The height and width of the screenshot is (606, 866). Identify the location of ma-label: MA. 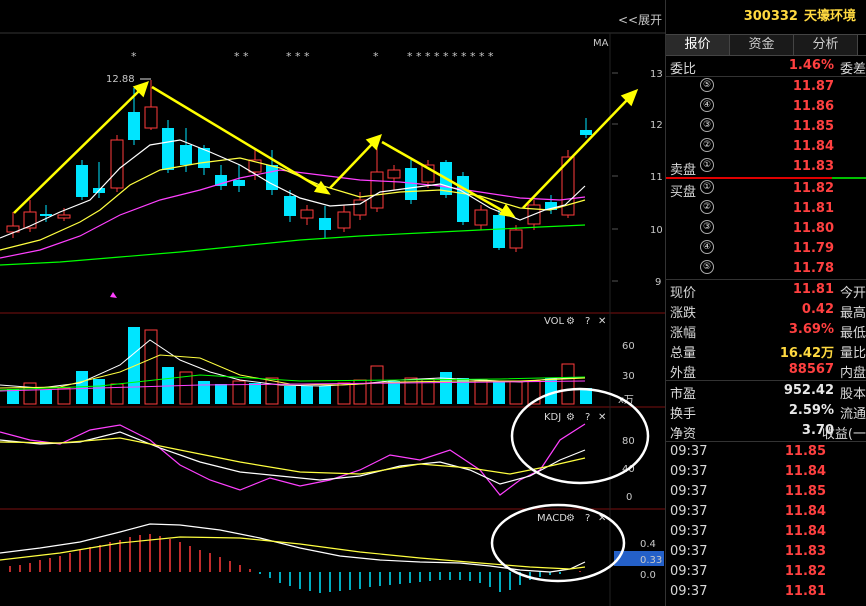
(601, 43).